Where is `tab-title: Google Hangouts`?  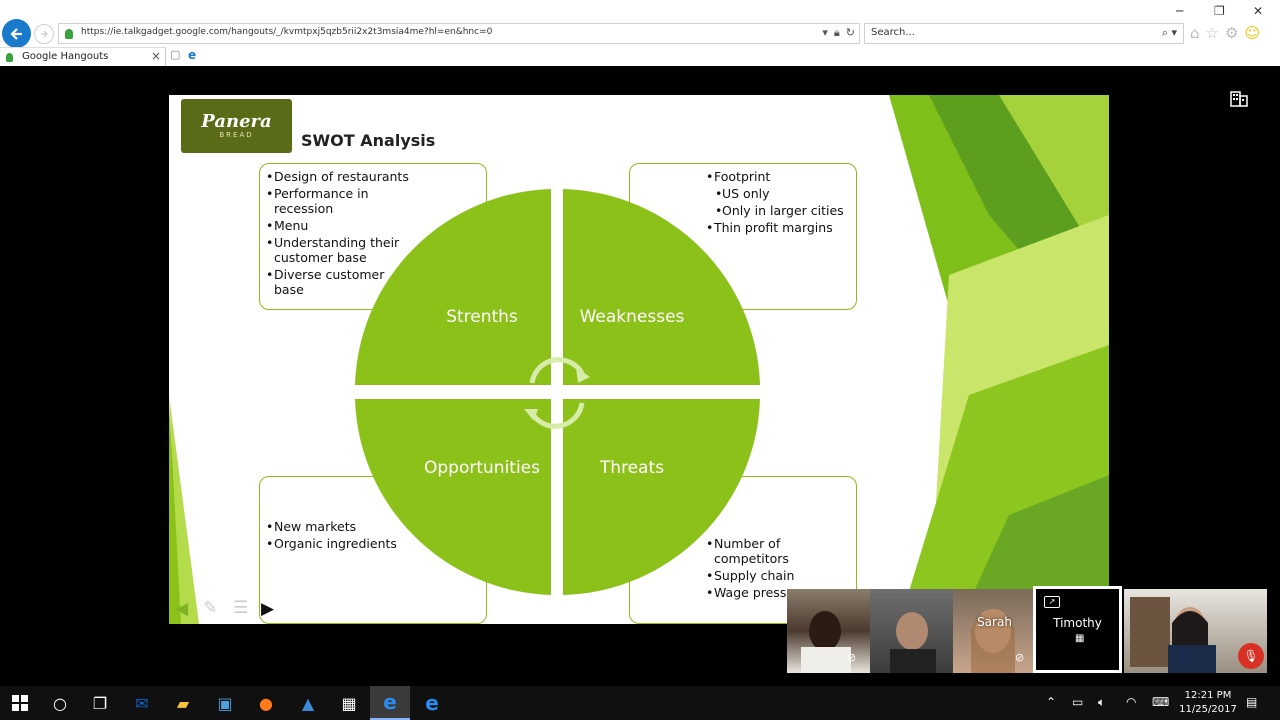 tab-title: Google Hangouts is located at coordinates (65, 56).